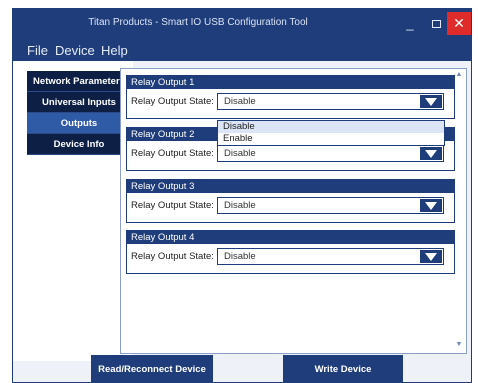 The width and height of the screenshot is (478, 383). What do you see at coordinates (79, 81) in the screenshot?
I see `tab-network-parameters: Network Parameters` at bounding box center [79, 81].